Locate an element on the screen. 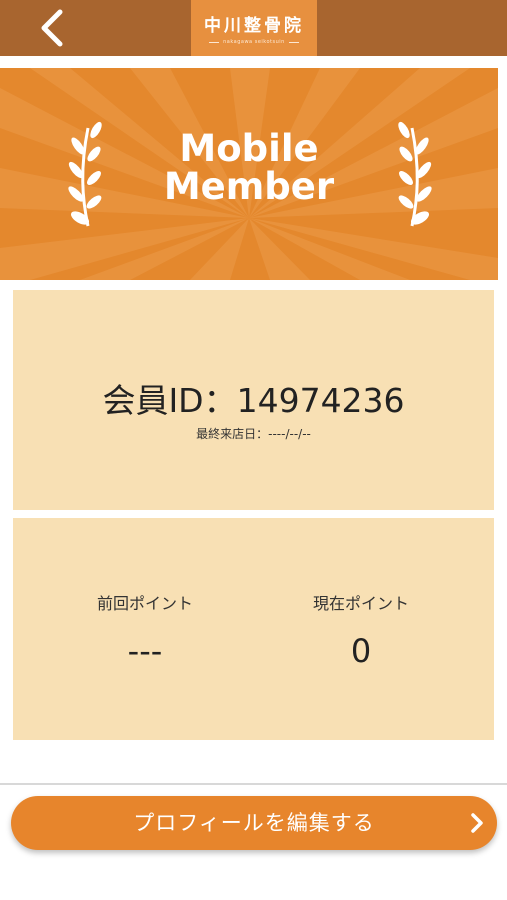  chevron-left-icon is located at coordinates (52, 28).